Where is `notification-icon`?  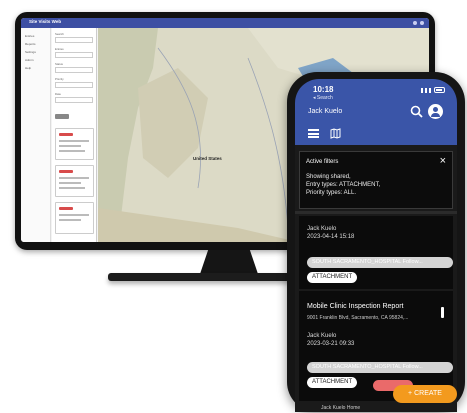 notification-icon is located at coordinates (415, 23).